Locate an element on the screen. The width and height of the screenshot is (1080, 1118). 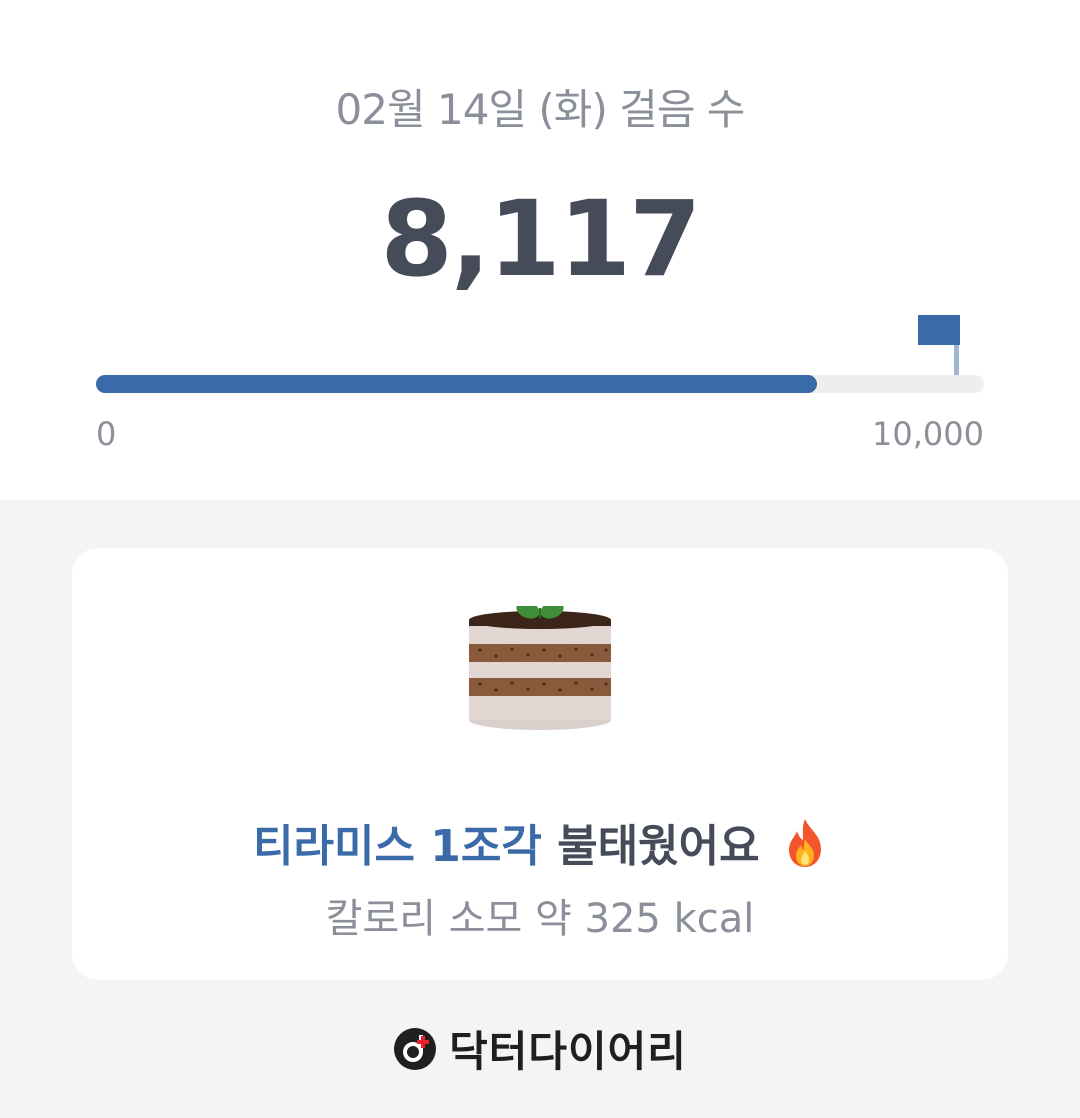
date-title: 02월 14일 (화) 걸음 수 is located at coordinates (540, 109).